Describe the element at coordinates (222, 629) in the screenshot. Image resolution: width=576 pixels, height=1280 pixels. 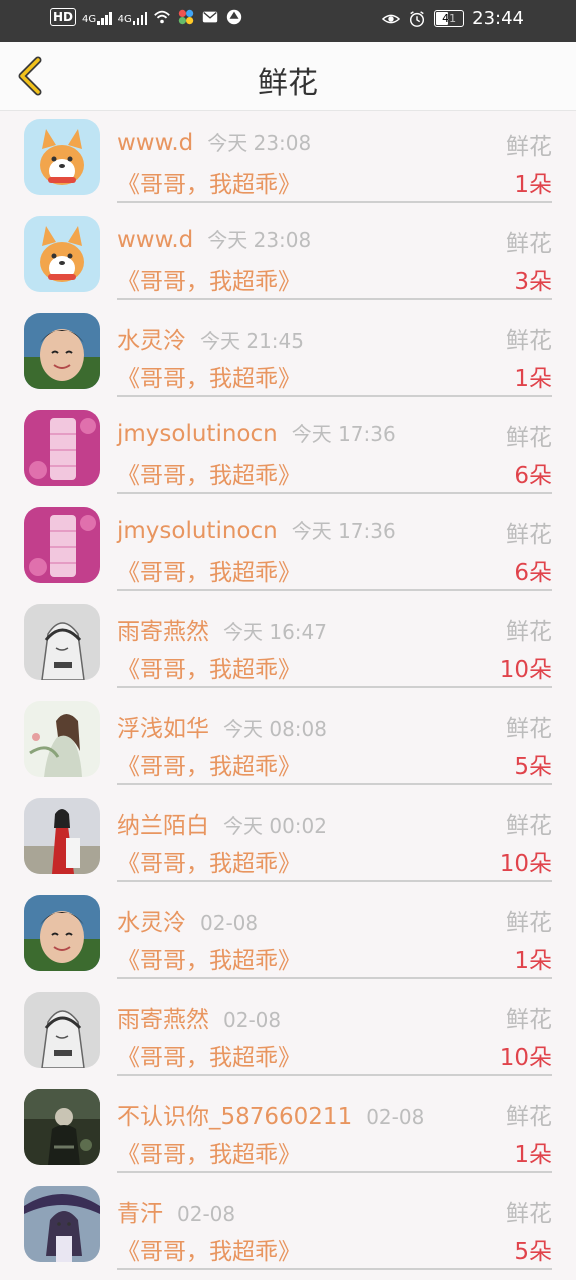
I see `sender-name: 雨寄燕然 今天 16:47` at that location.